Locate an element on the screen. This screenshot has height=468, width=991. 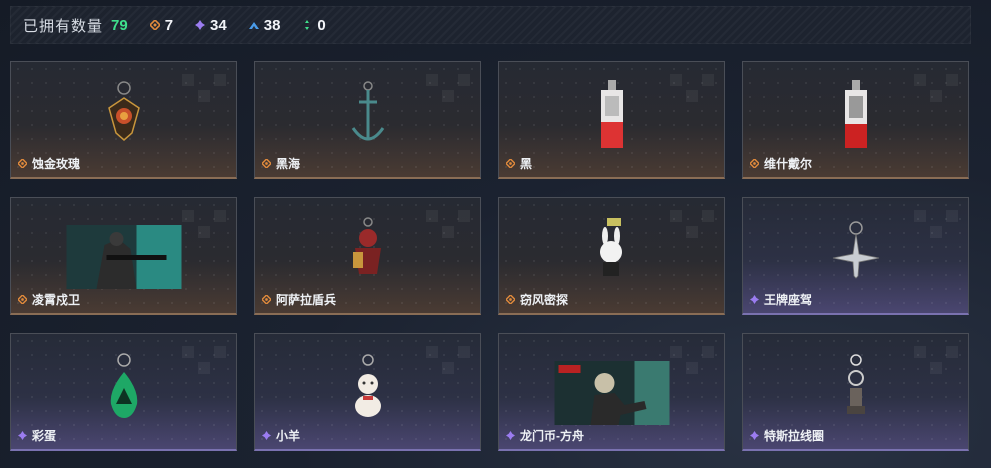
item-name: 彩蛋 is located at coordinates (44, 436).